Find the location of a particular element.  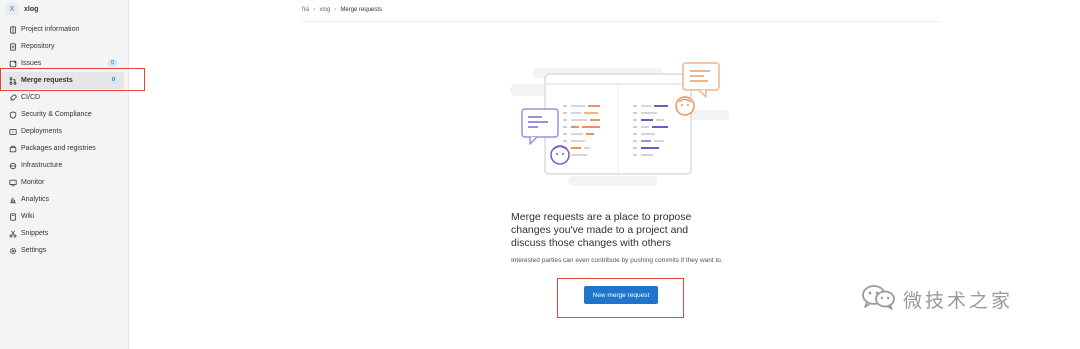

annotation-highlight-button is located at coordinates (620, 298).